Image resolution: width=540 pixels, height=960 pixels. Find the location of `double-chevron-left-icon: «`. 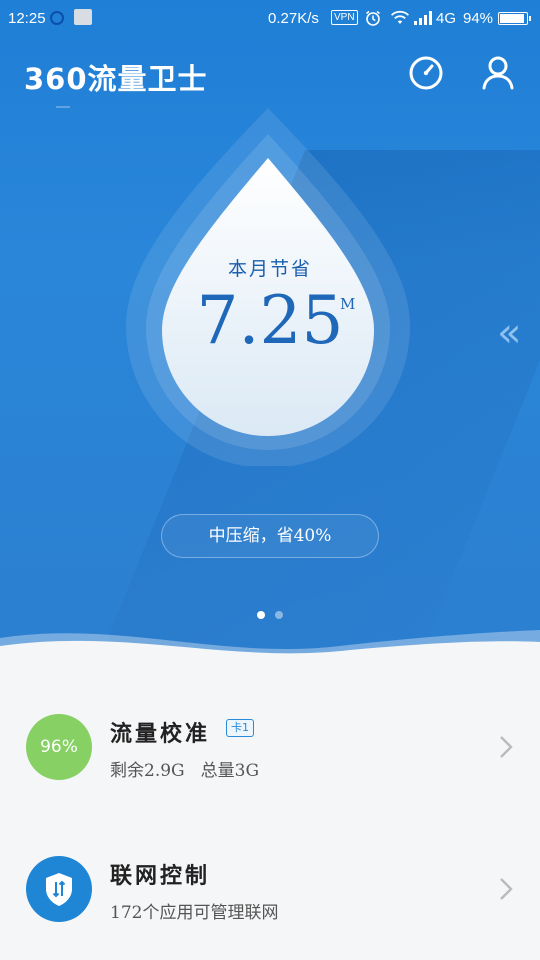

double-chevron-left-icon: « is located at coordinates (509, 333).